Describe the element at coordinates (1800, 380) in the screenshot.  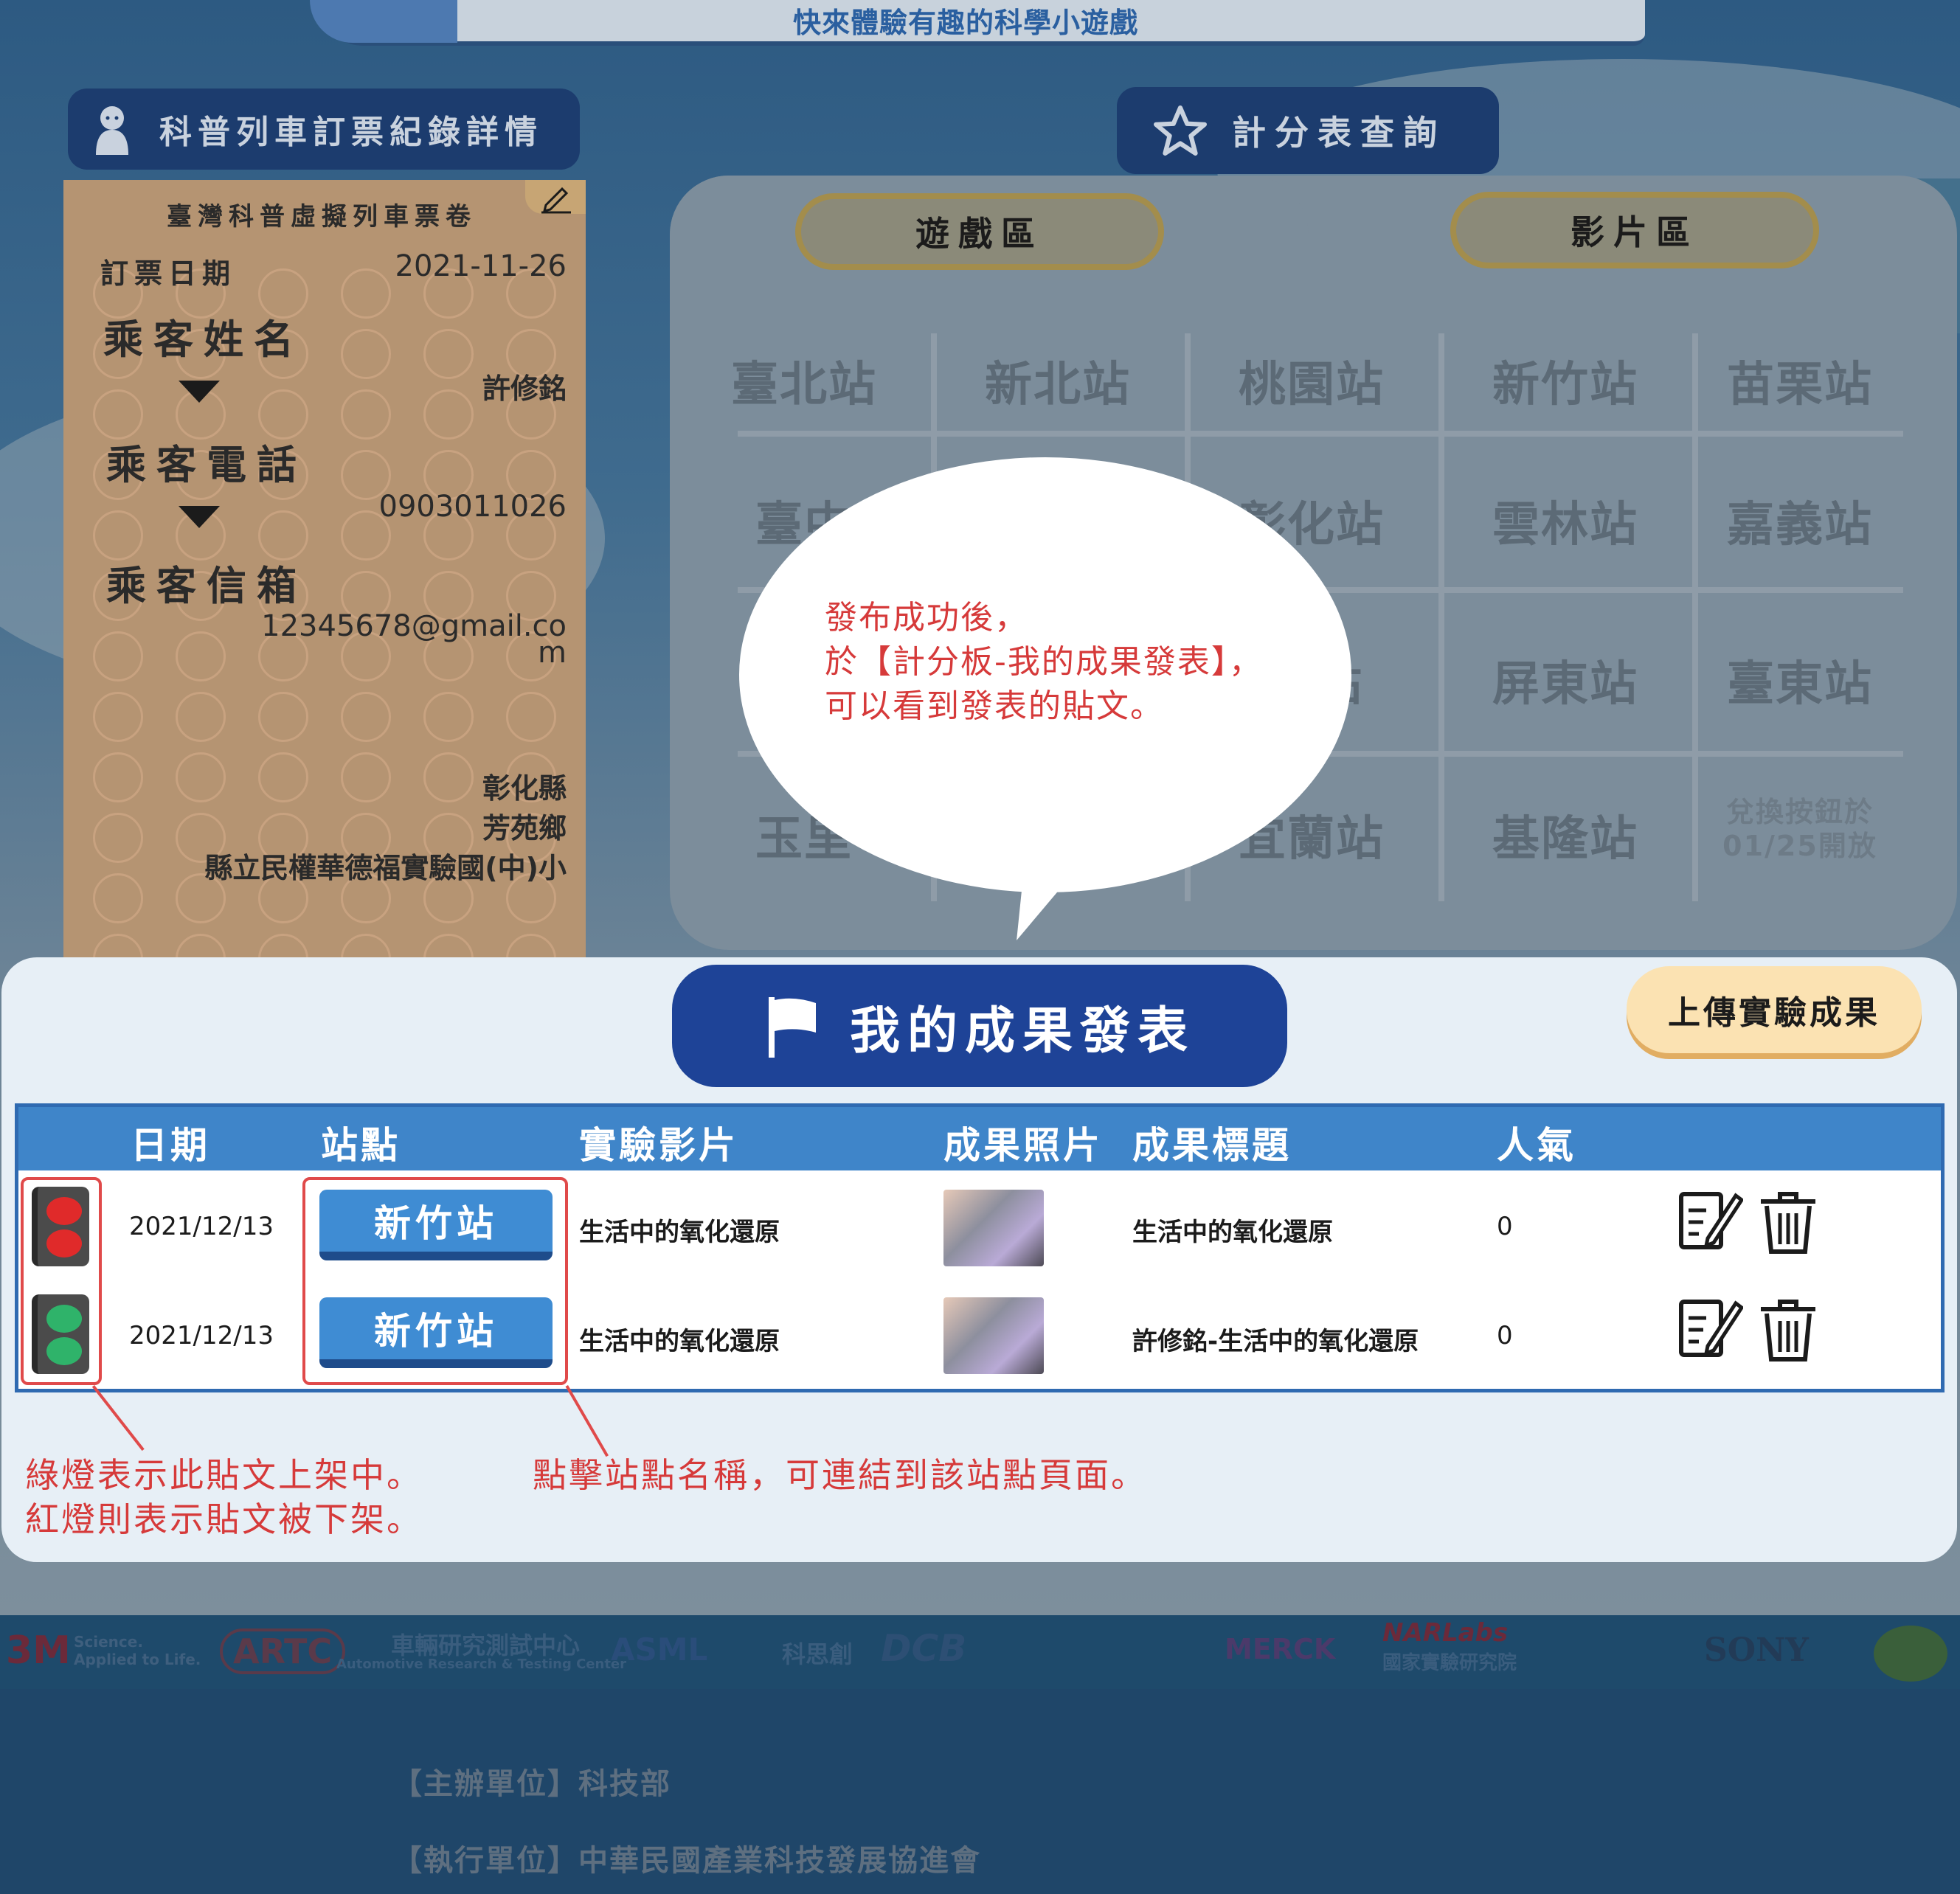
I see `station-miaoli: 苗栗站` at that location.